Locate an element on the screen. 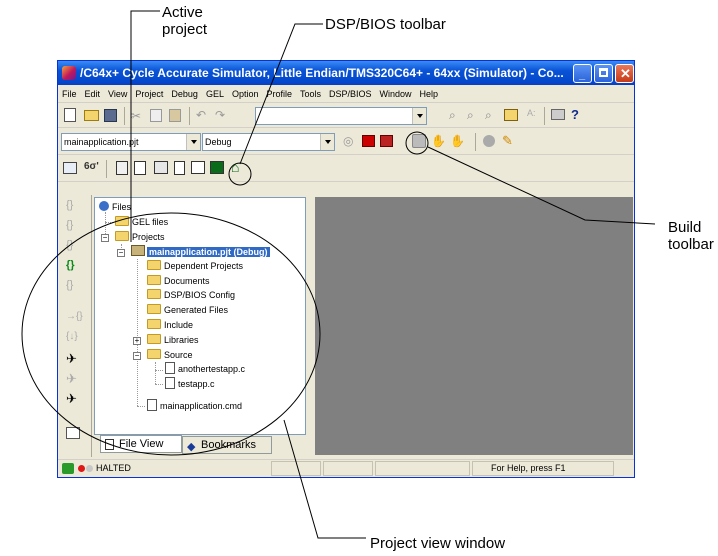 The width and height of the screenshot is (718, 556). step-into-icon: {} is located at coordinates (75, 207).